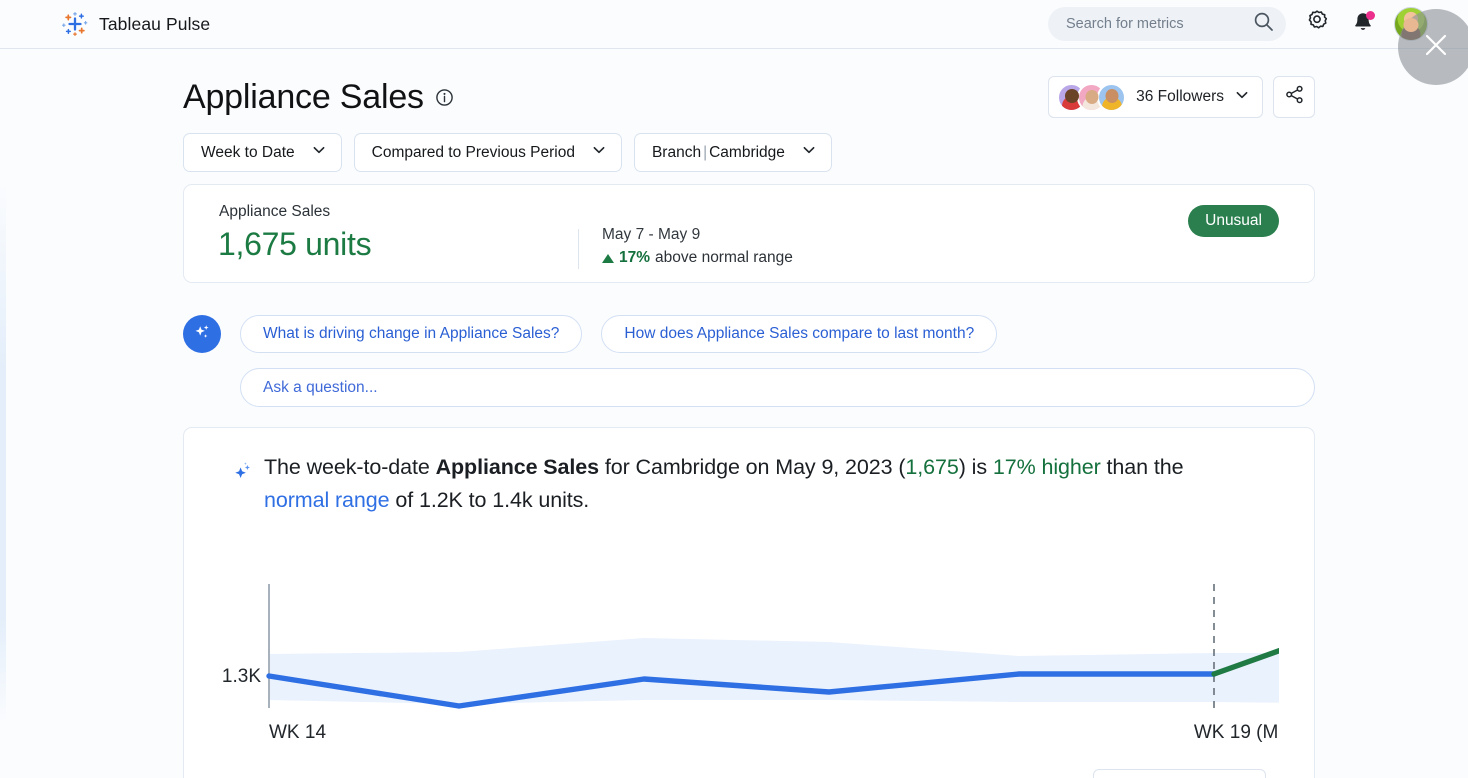 This screenshot has width=1468, height=778. Describe the element at coordinates (517, 467) in the screenshot. I see `insight-metric-name: Appliance Sales` at that location.